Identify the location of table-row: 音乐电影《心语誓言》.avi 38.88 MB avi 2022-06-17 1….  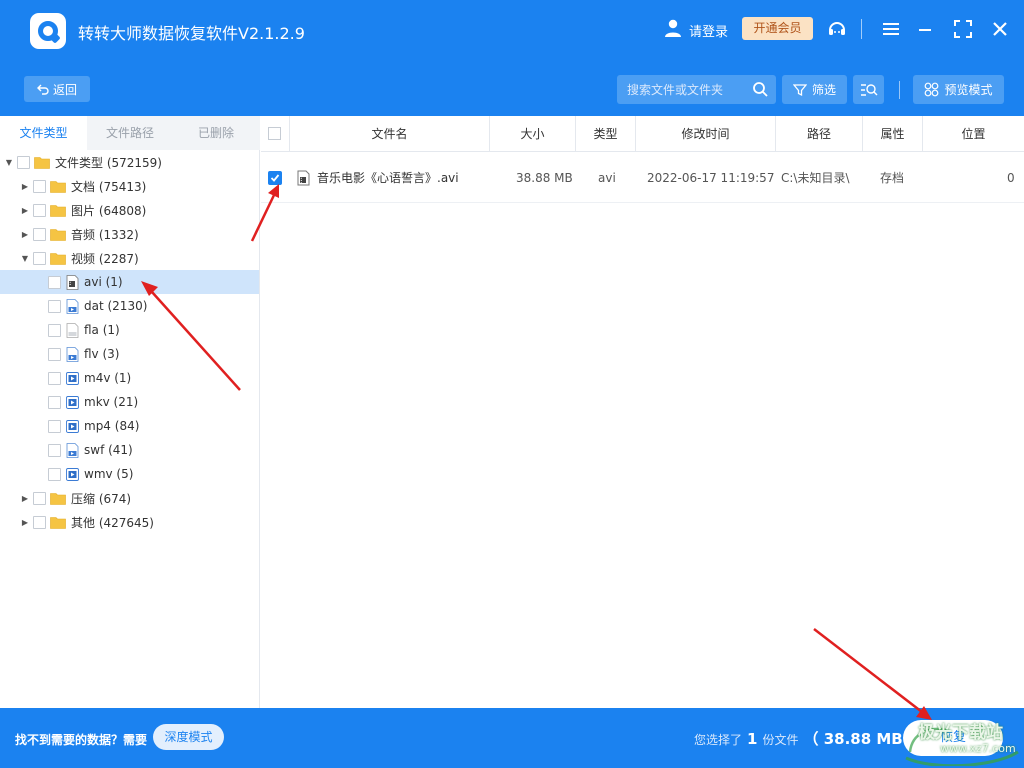
(642, 178).